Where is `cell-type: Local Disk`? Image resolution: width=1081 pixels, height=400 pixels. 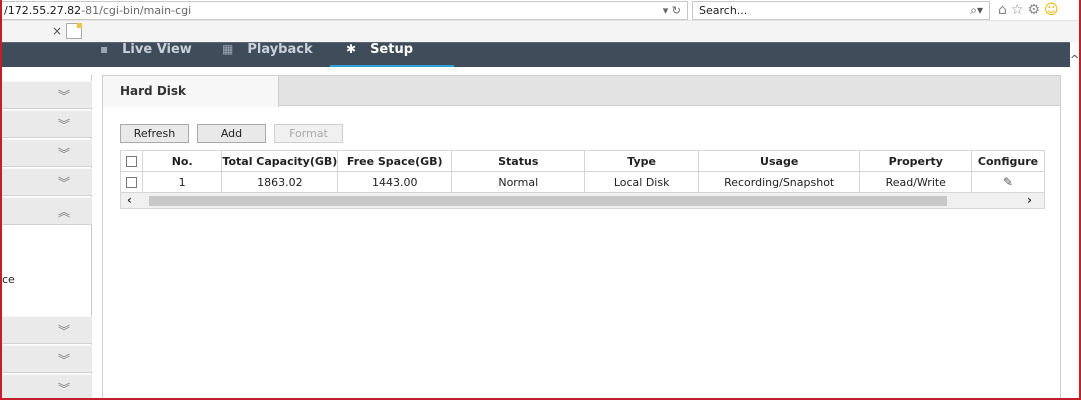
cell-type: Local Disk is located at coordinates (641, 182).